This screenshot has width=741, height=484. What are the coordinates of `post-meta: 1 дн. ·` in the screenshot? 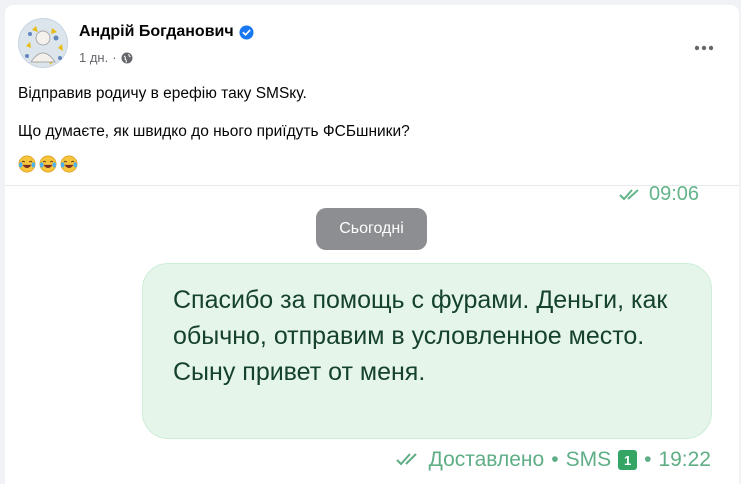 It's located at (106, 57).